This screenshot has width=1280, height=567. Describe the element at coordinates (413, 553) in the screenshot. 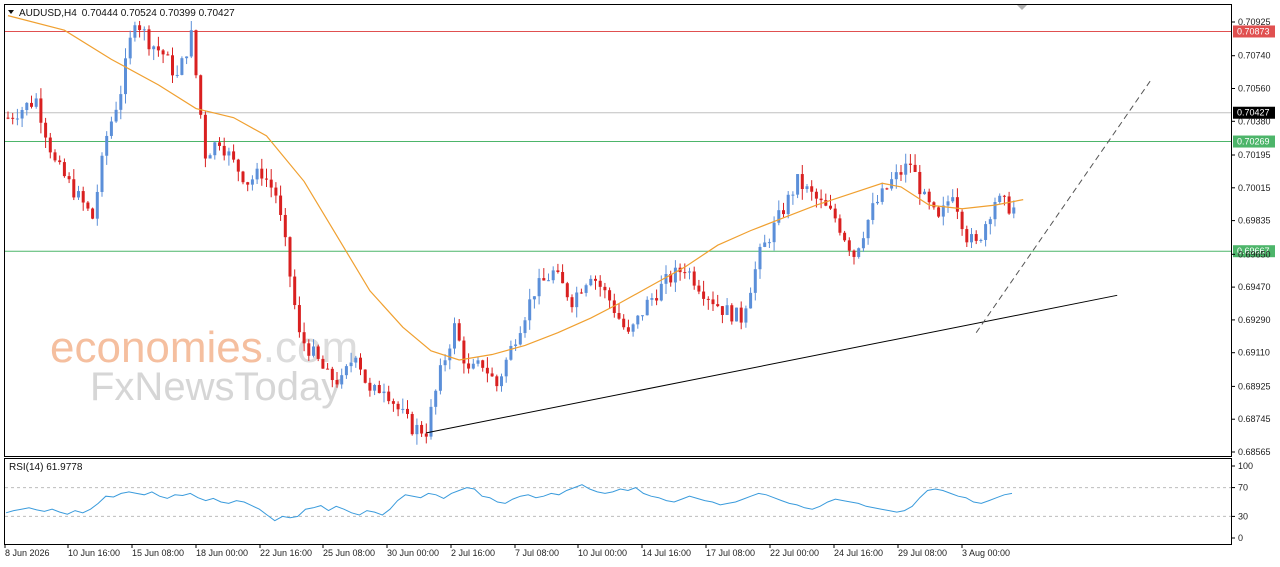

I see `time-tick-label: 30 Jun 00:00` at that location.